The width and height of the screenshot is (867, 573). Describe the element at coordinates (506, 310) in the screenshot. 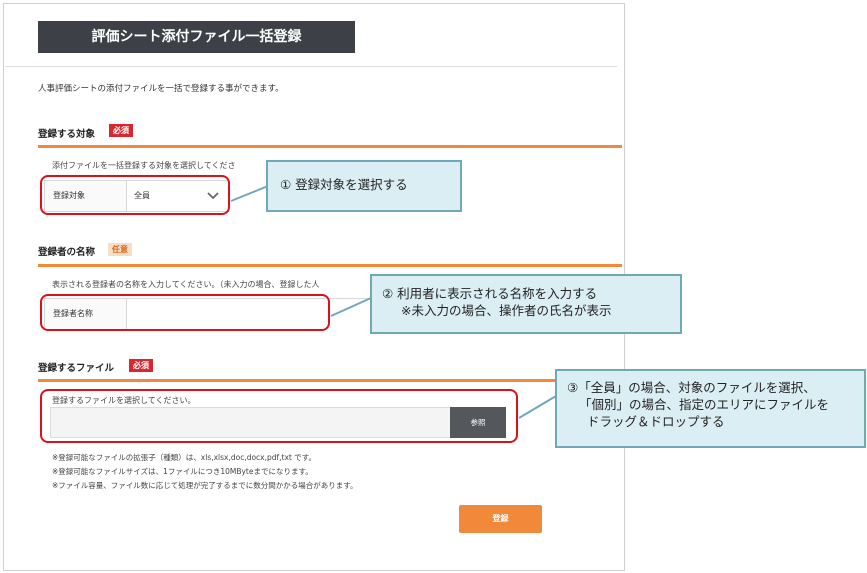

I see `callout-2-line-2: ※未入力の場合、操作者の氏名が表示` at that location.